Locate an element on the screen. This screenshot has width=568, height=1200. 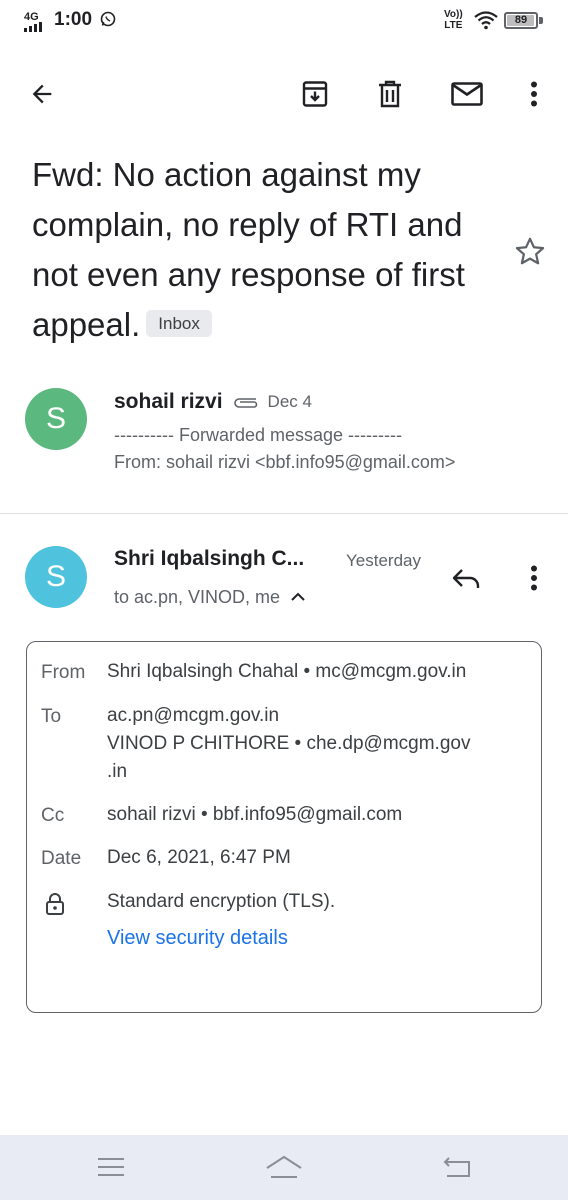
system-nav-bar is located at coordinates (284, 1167).